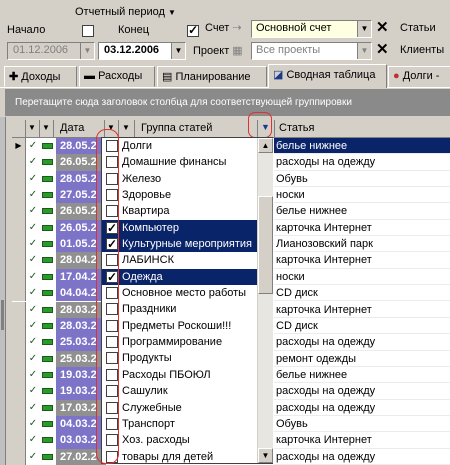 The image size is (450, 465). I want to click on tab-expenses: ▬ Расходы, so click(117, 76).